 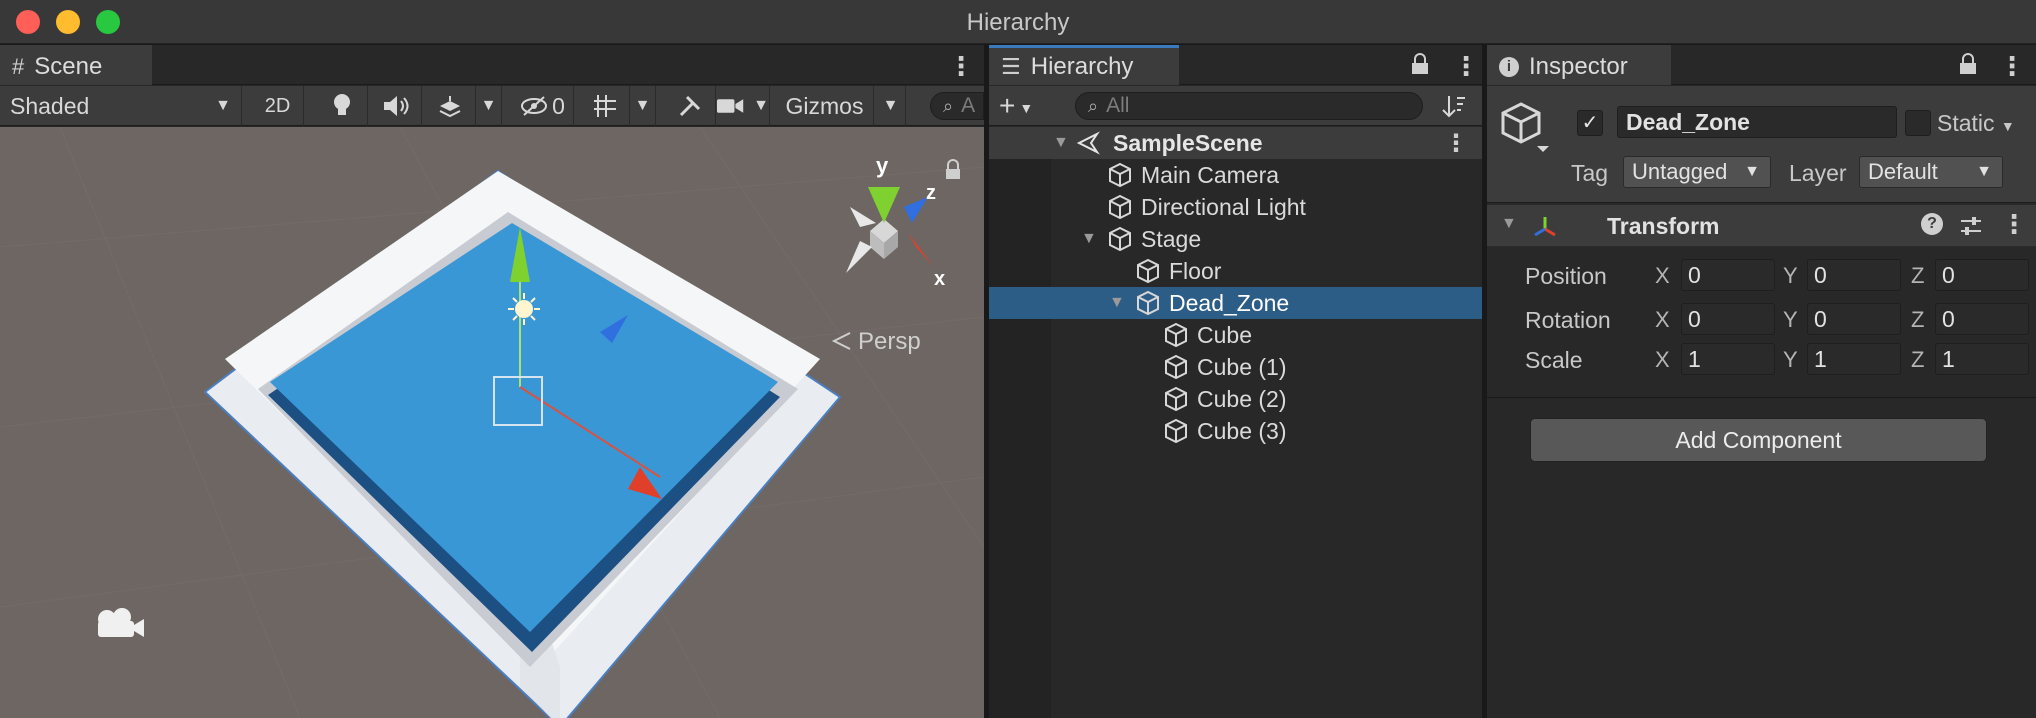 I want to click on scale-z-field: 1, so click(x=1982, y=359).